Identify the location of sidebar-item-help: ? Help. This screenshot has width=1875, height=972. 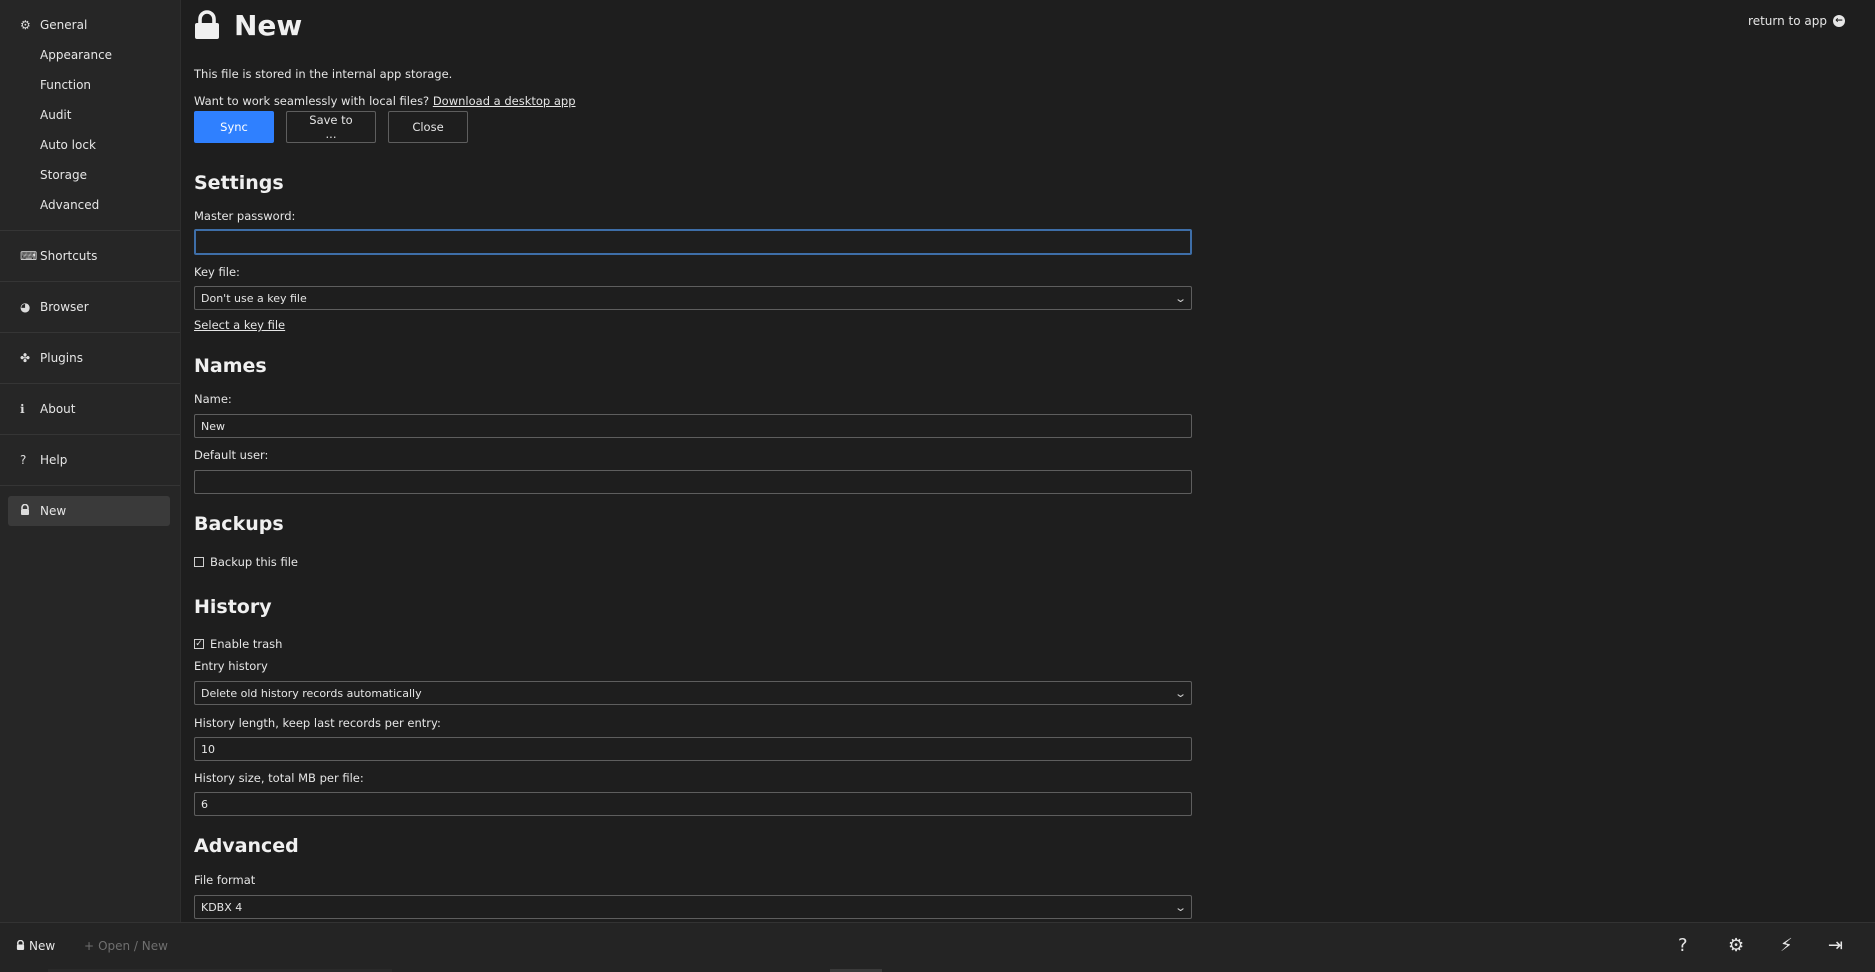
(90, 460).